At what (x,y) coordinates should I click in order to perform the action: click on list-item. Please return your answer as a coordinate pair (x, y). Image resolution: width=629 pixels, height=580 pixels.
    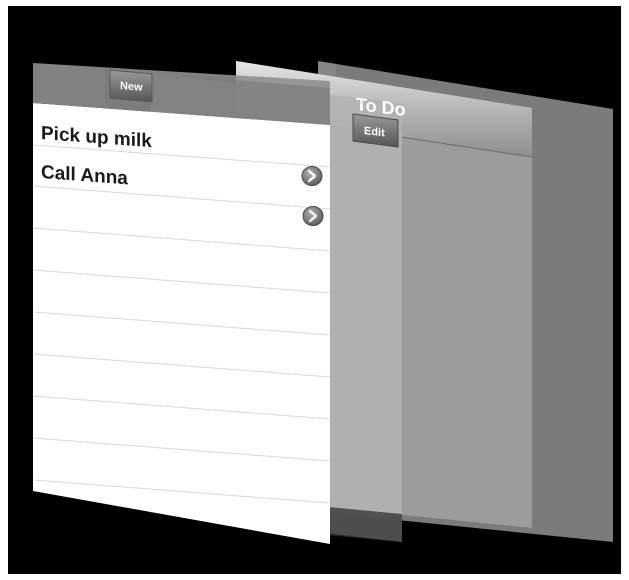
    Looking at the image, I should click on (313, 216).